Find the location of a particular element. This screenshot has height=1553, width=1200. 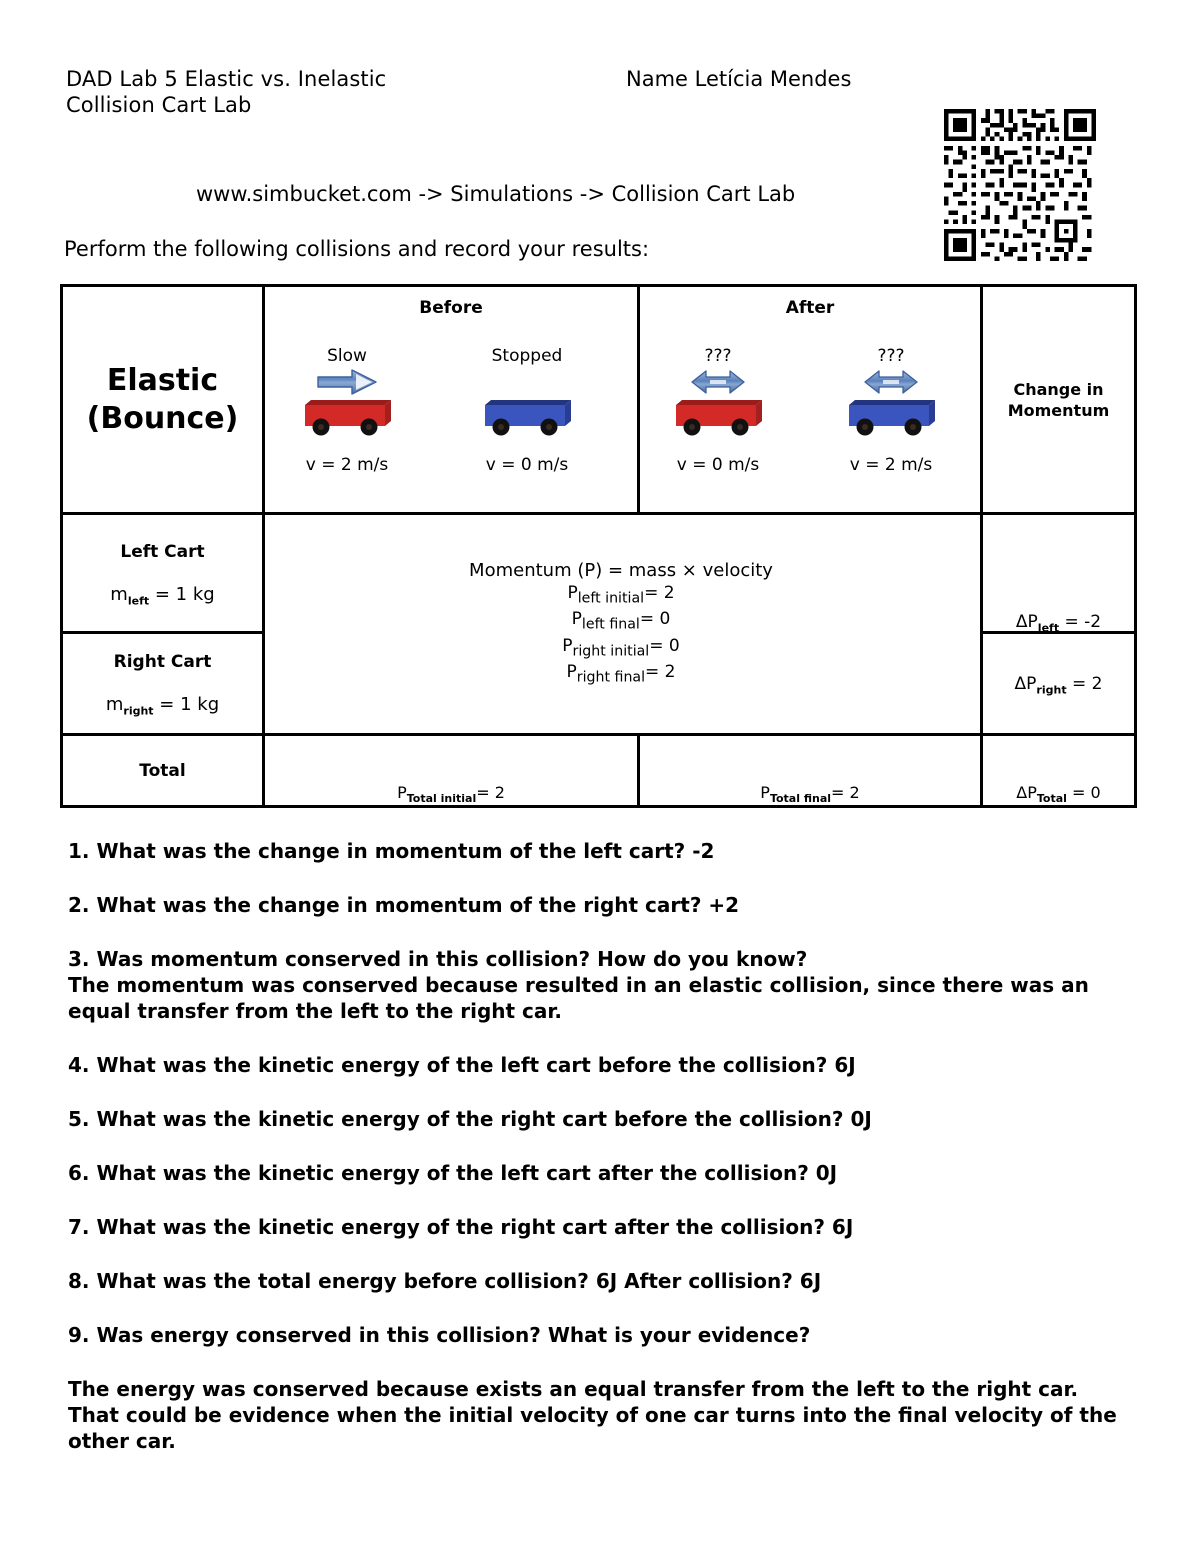

arrow-placeholder-none is located at coordinates (527, 382).